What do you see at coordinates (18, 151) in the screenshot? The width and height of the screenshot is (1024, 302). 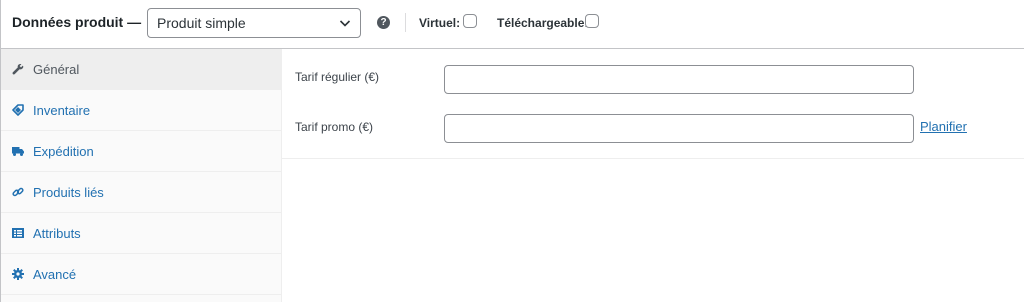 I see `truck-icon` at bounding box center [18, 151].